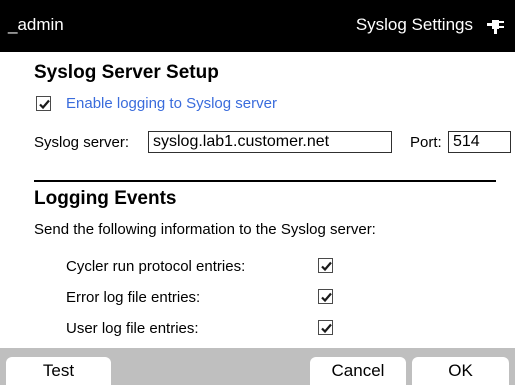 The image size is (515, 385). Describe the element at coordinates (156, 266) in the screenshot. I see `cycler-run-protocol-label: Cycler run protocol entries:` at that location.